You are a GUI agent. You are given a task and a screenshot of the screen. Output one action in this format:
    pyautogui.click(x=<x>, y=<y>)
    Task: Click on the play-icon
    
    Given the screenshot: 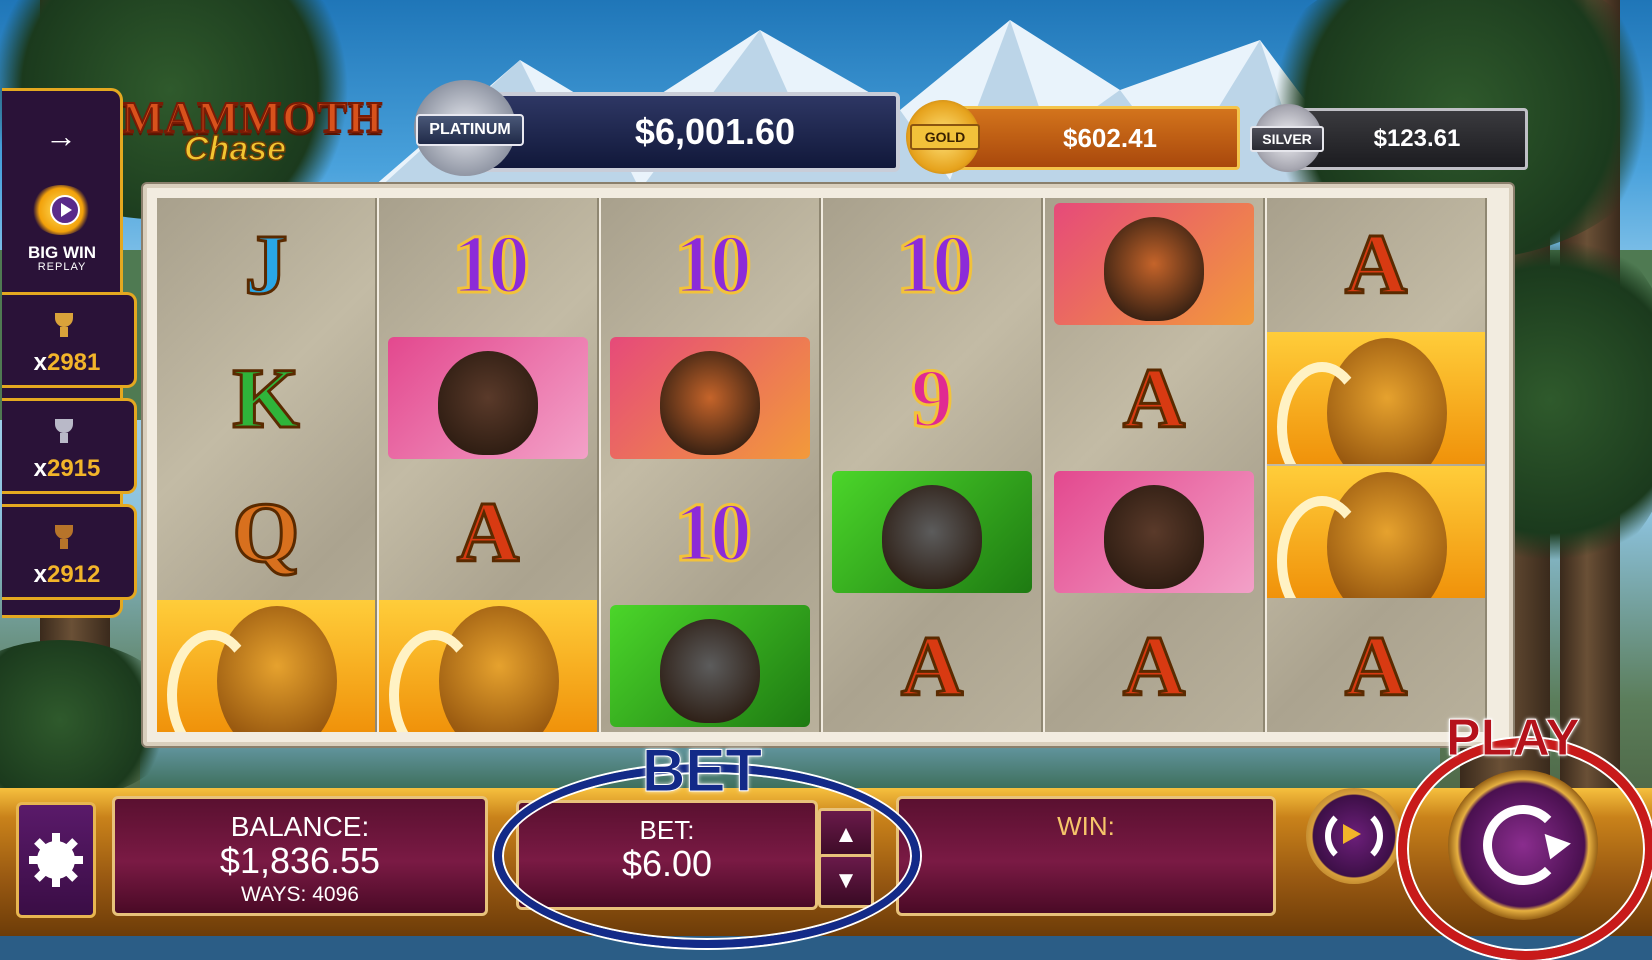 What is the action you would take?
    pyautogui.click(x=65, y=210)
    